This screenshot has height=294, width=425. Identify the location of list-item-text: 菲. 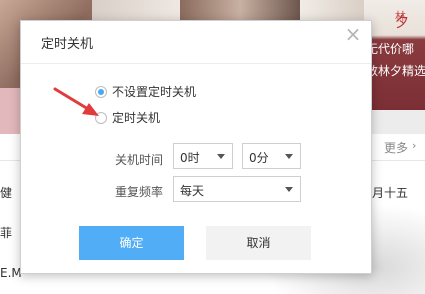
(6, 233).